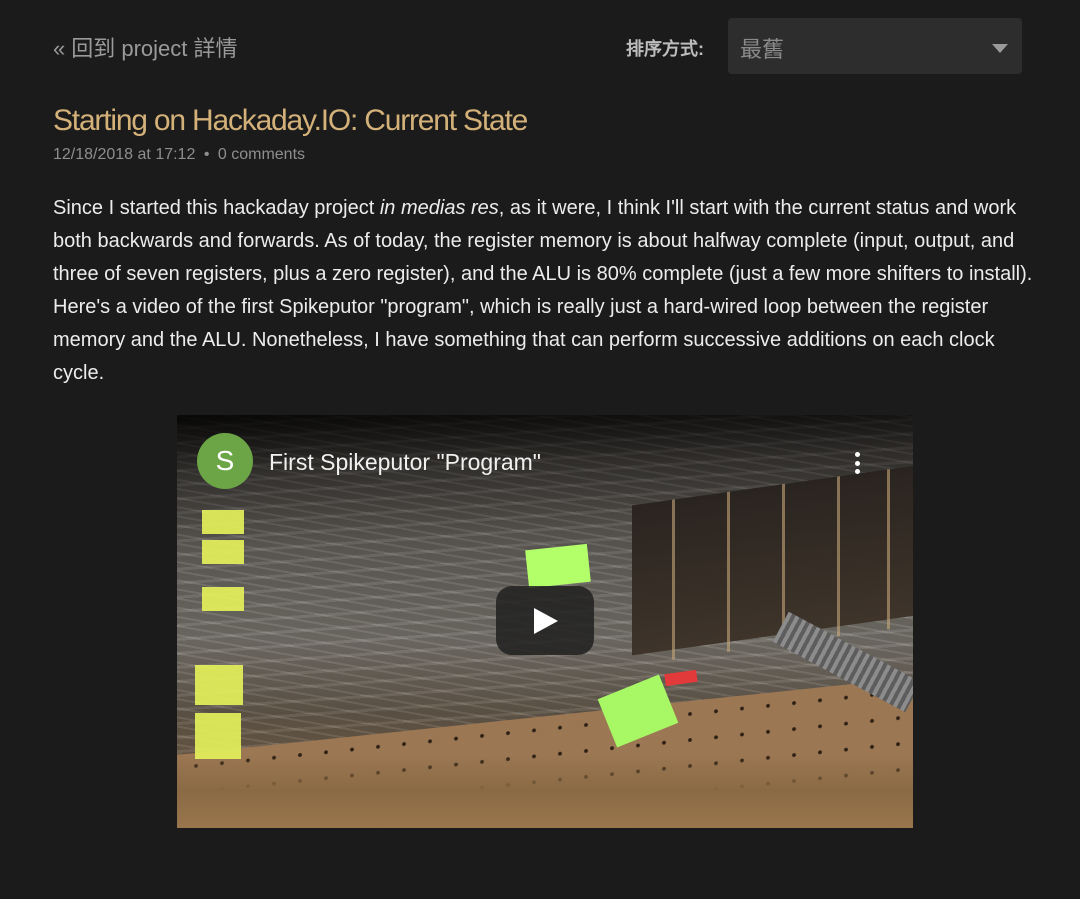 The image size is (1080, 899). What do you see at coordinates (545, 791) in the screenshot?
I see `video-frame-bench` at bounding box center [545, 791].